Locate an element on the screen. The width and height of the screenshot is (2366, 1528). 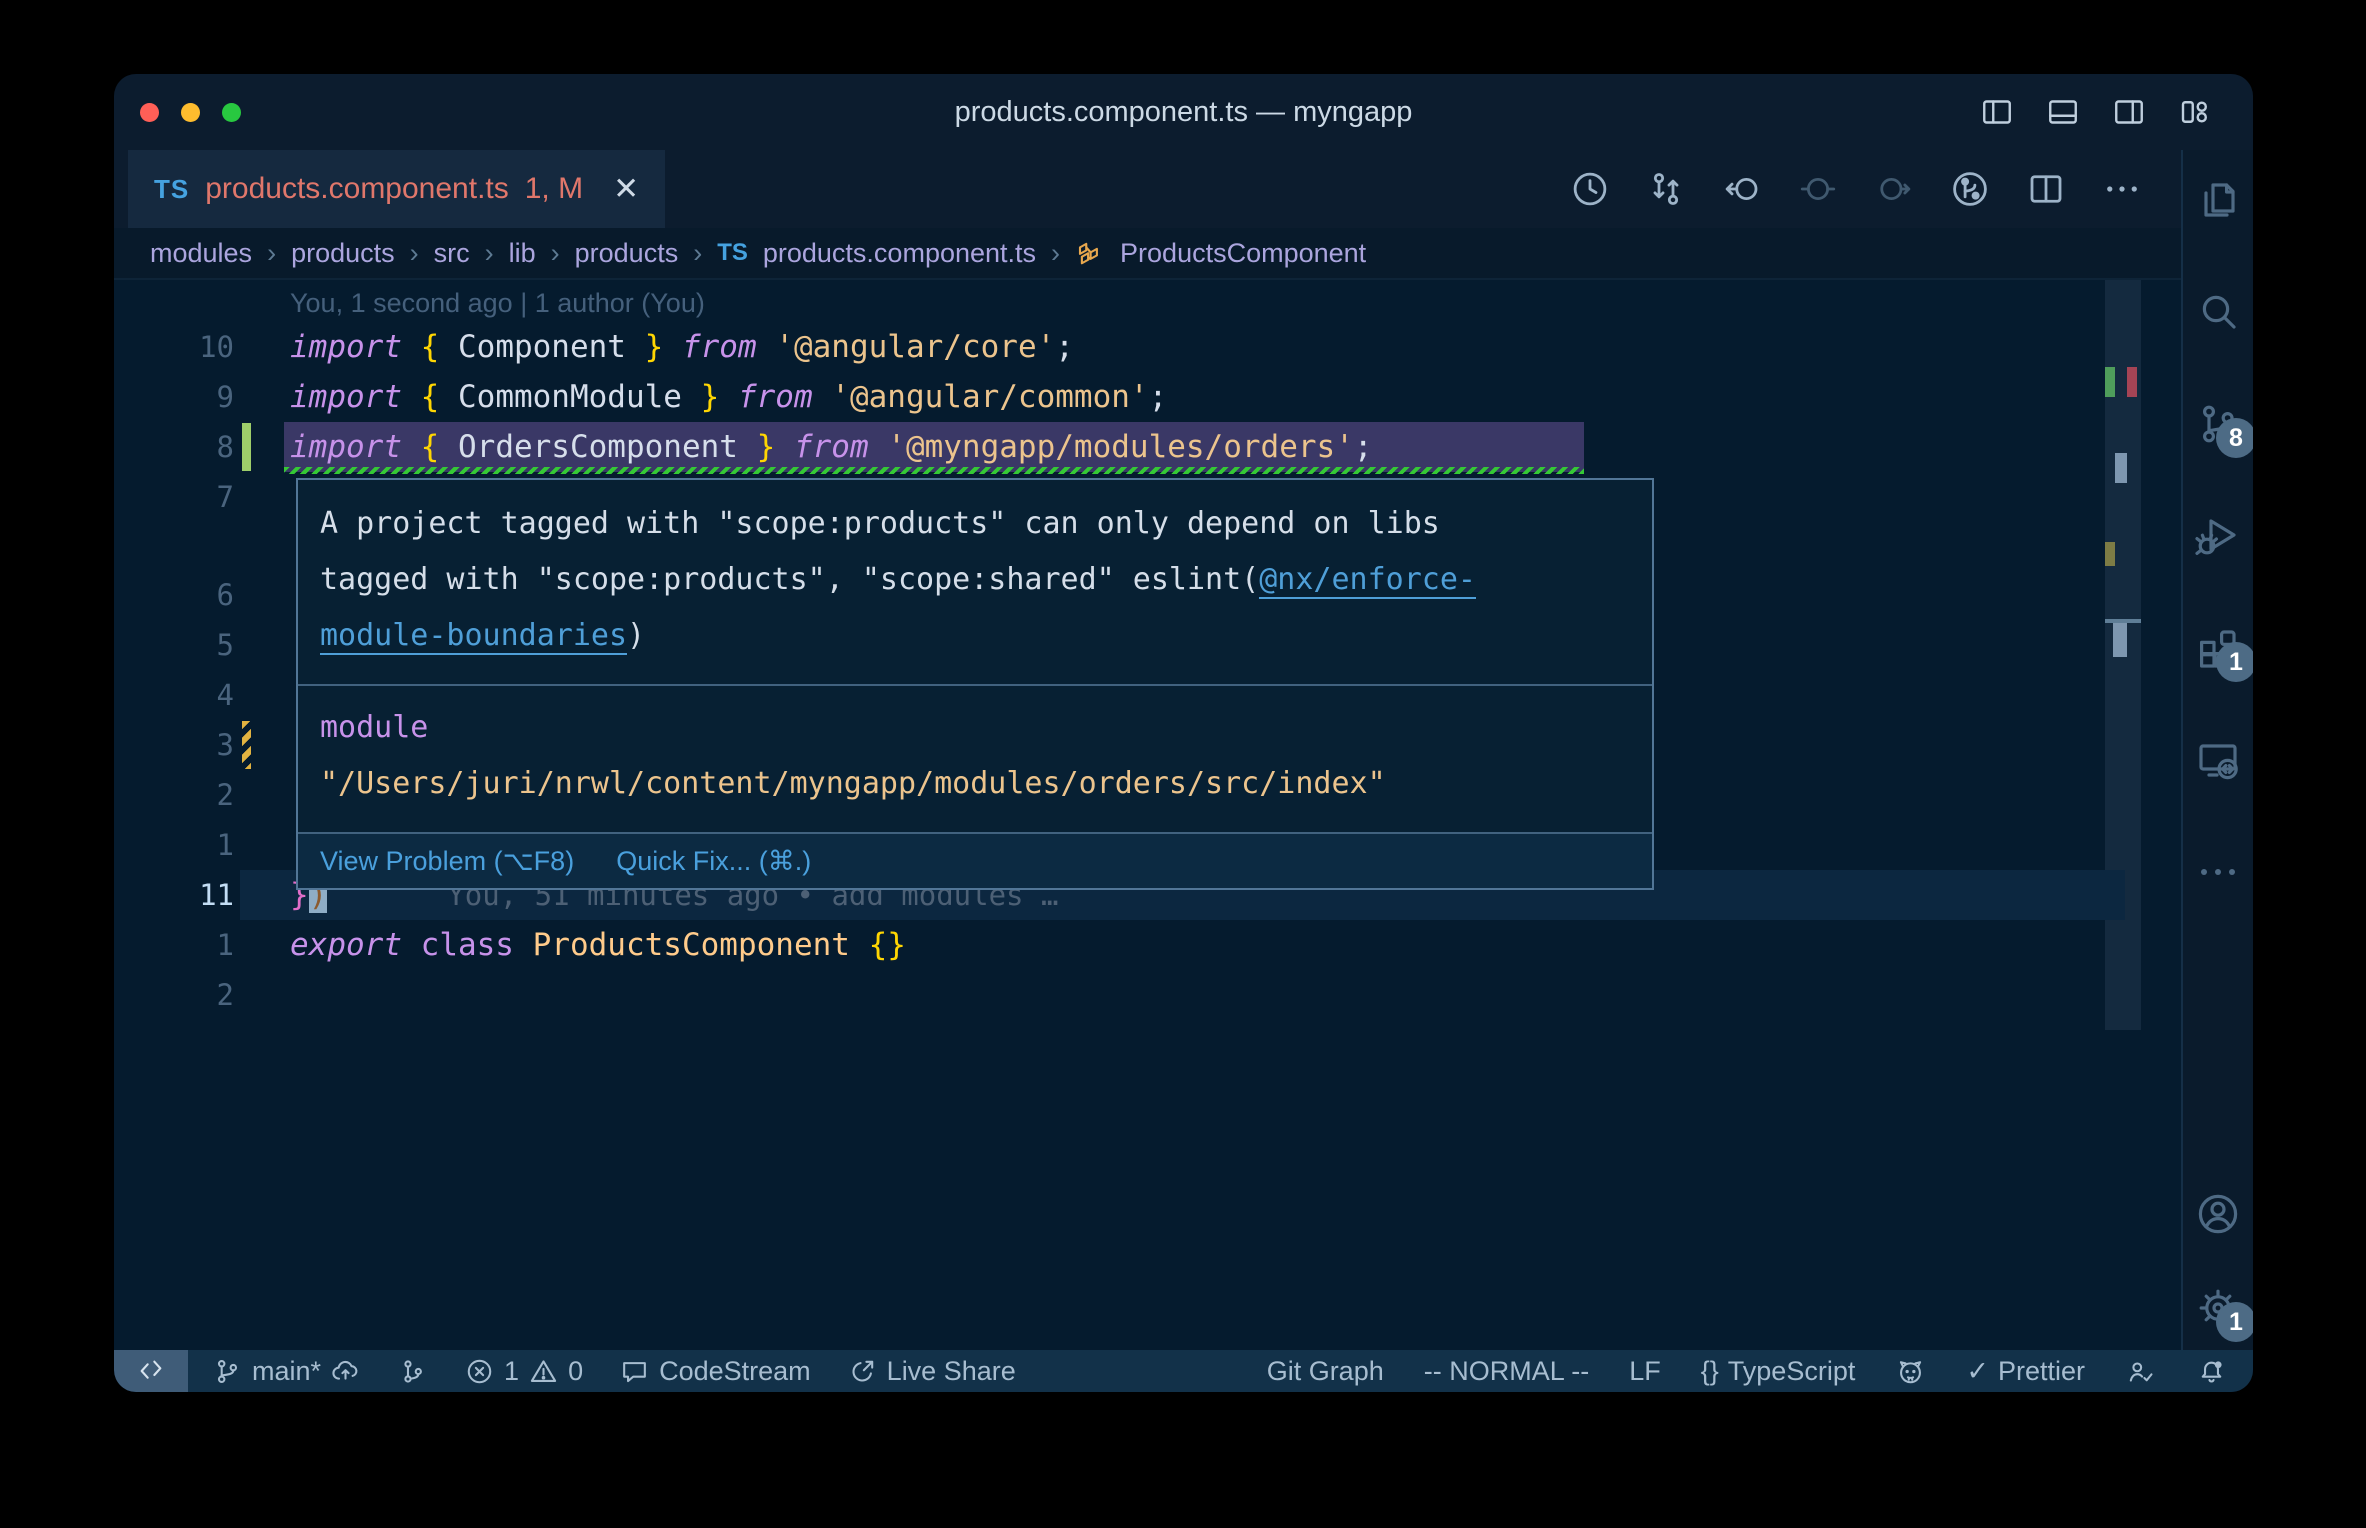
breadcrumb-item-modules: modules is located at coordinates (201, 253).